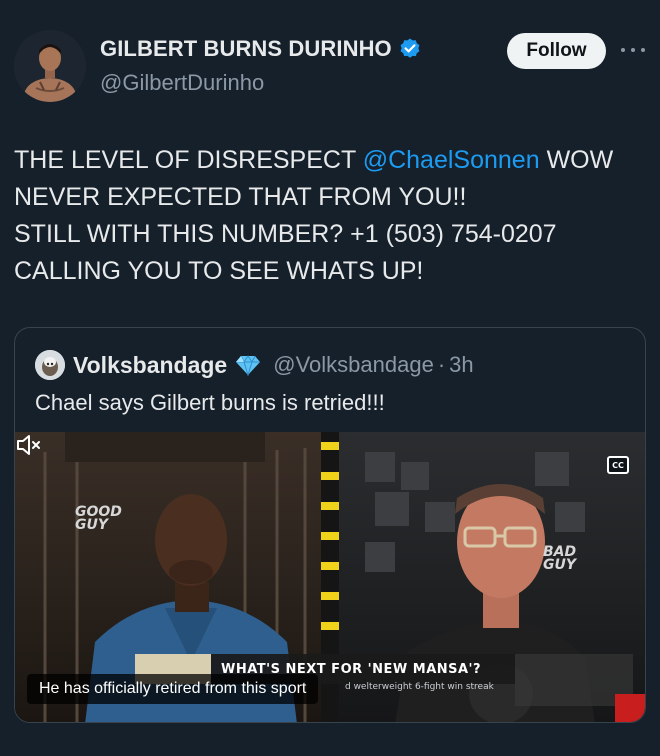 The width and height of the screenshot is (660, 756). I want to click on author-handle: @GilbertDurinho, so click(182, 83).